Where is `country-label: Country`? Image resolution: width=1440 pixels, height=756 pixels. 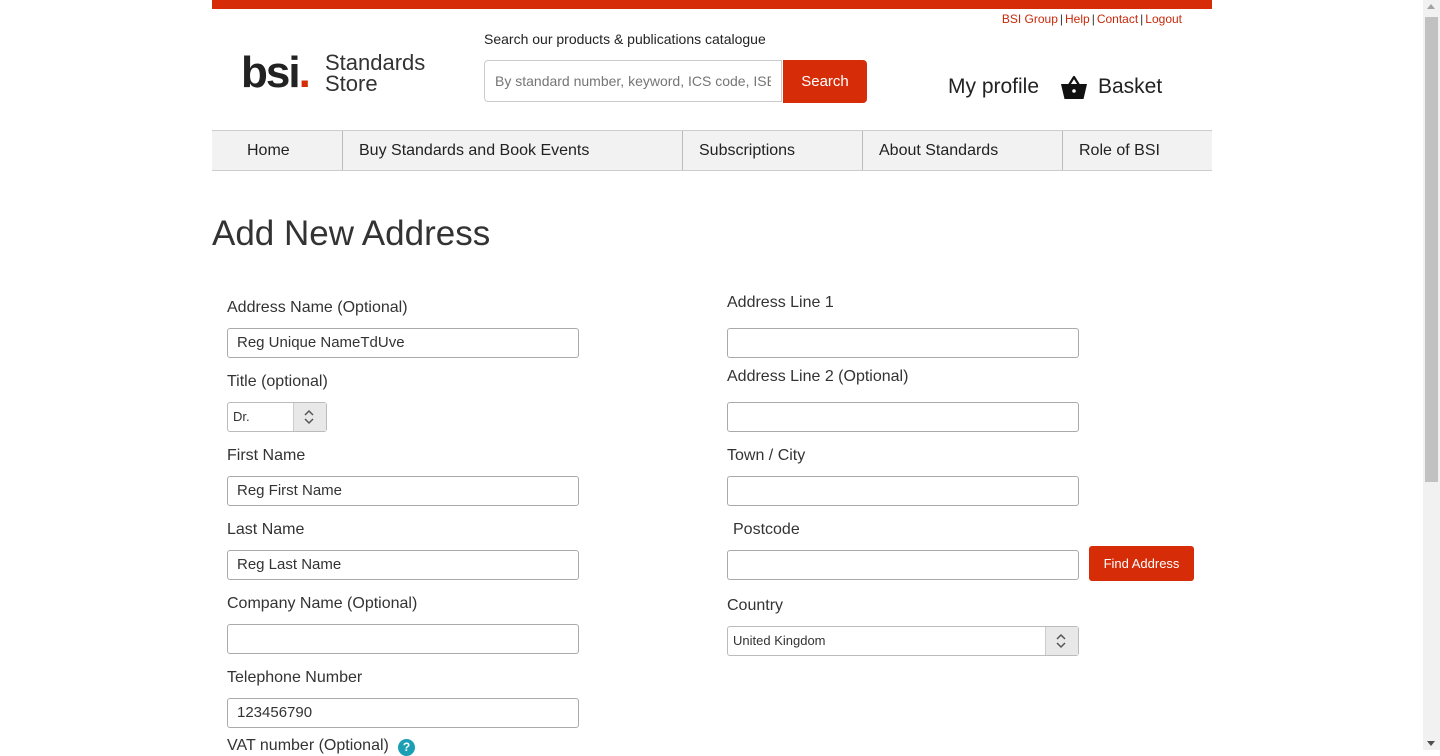 country-label: Country is located at coordinates (755, 605).